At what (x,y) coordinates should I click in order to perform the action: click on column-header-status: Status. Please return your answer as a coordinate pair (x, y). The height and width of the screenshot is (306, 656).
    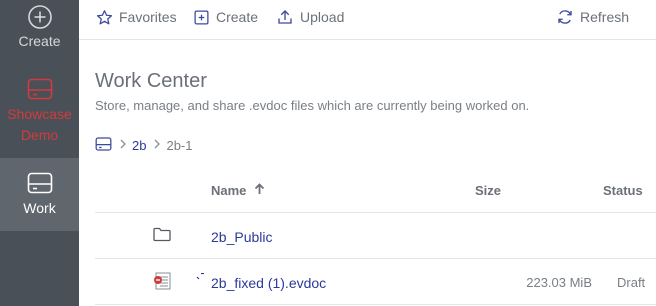
    Looking at the image, I should click on (623, 190).